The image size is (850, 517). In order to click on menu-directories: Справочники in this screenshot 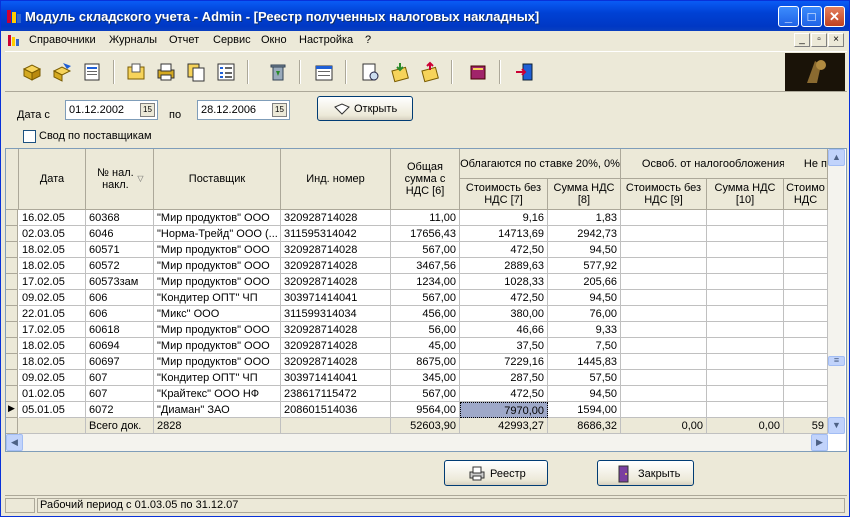, I will do `click(62, 40)`.